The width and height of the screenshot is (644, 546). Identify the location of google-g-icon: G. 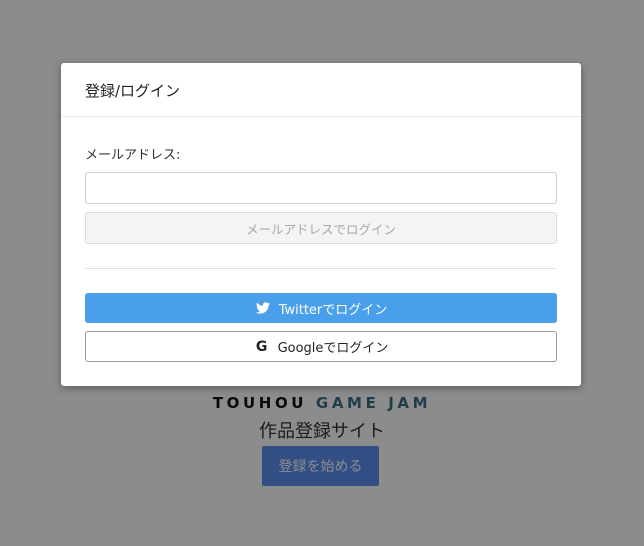
(261, 346).